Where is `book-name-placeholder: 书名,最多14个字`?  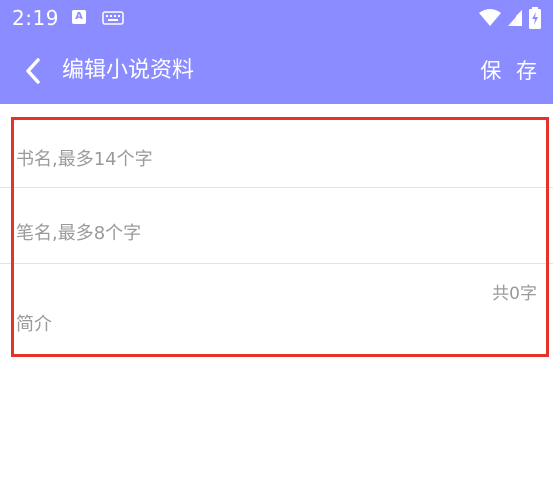 book-name-placeholder: 书名,最多14个字 is located at coordinates (84, 159).